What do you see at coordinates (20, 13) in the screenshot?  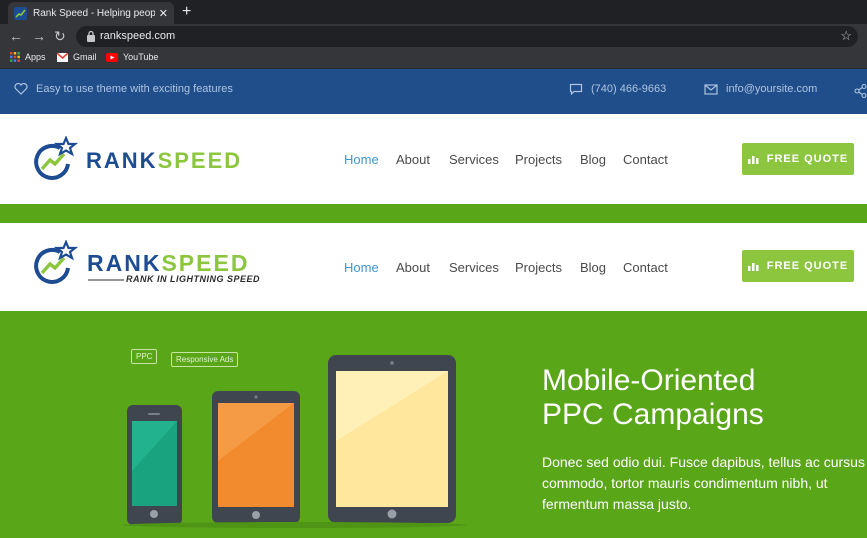 I see `rankspeed-favicon-icon` at bounding box center [20, 13].